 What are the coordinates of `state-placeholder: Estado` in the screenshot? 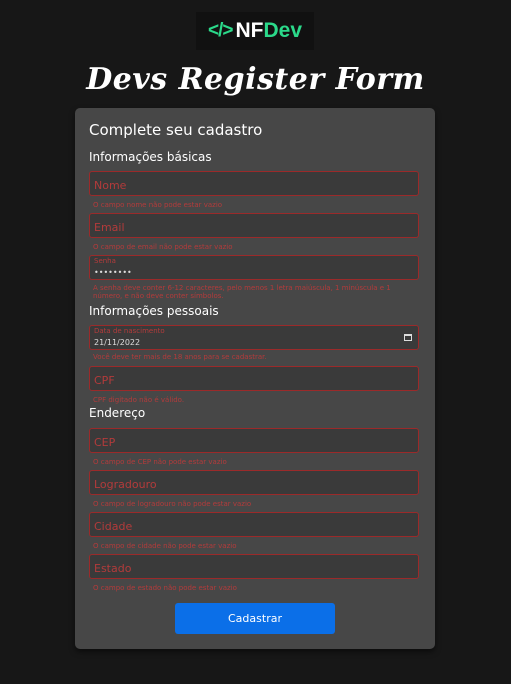 It's located at (113, 568).